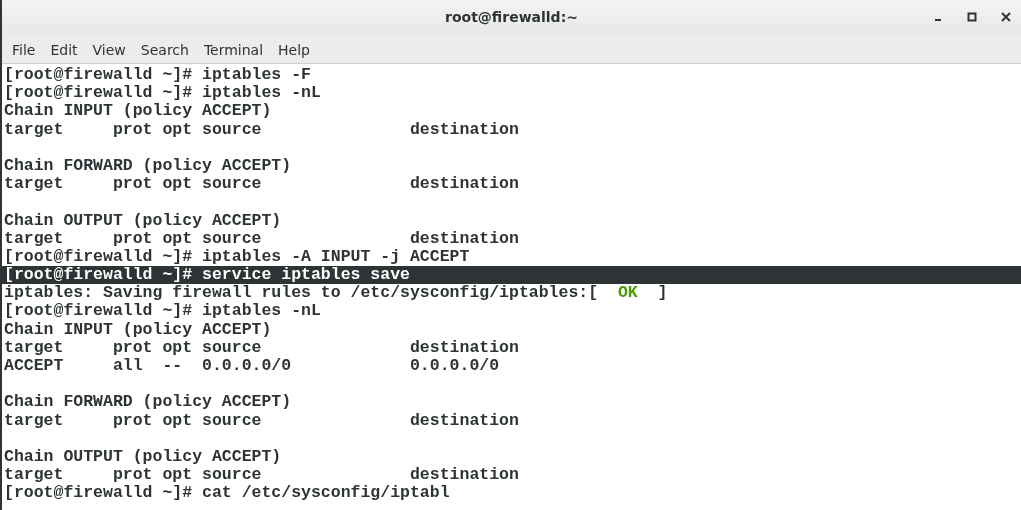 This screenshot has height=510, width=1021. I want to click on menu-item: Edit, so click(66, 48).